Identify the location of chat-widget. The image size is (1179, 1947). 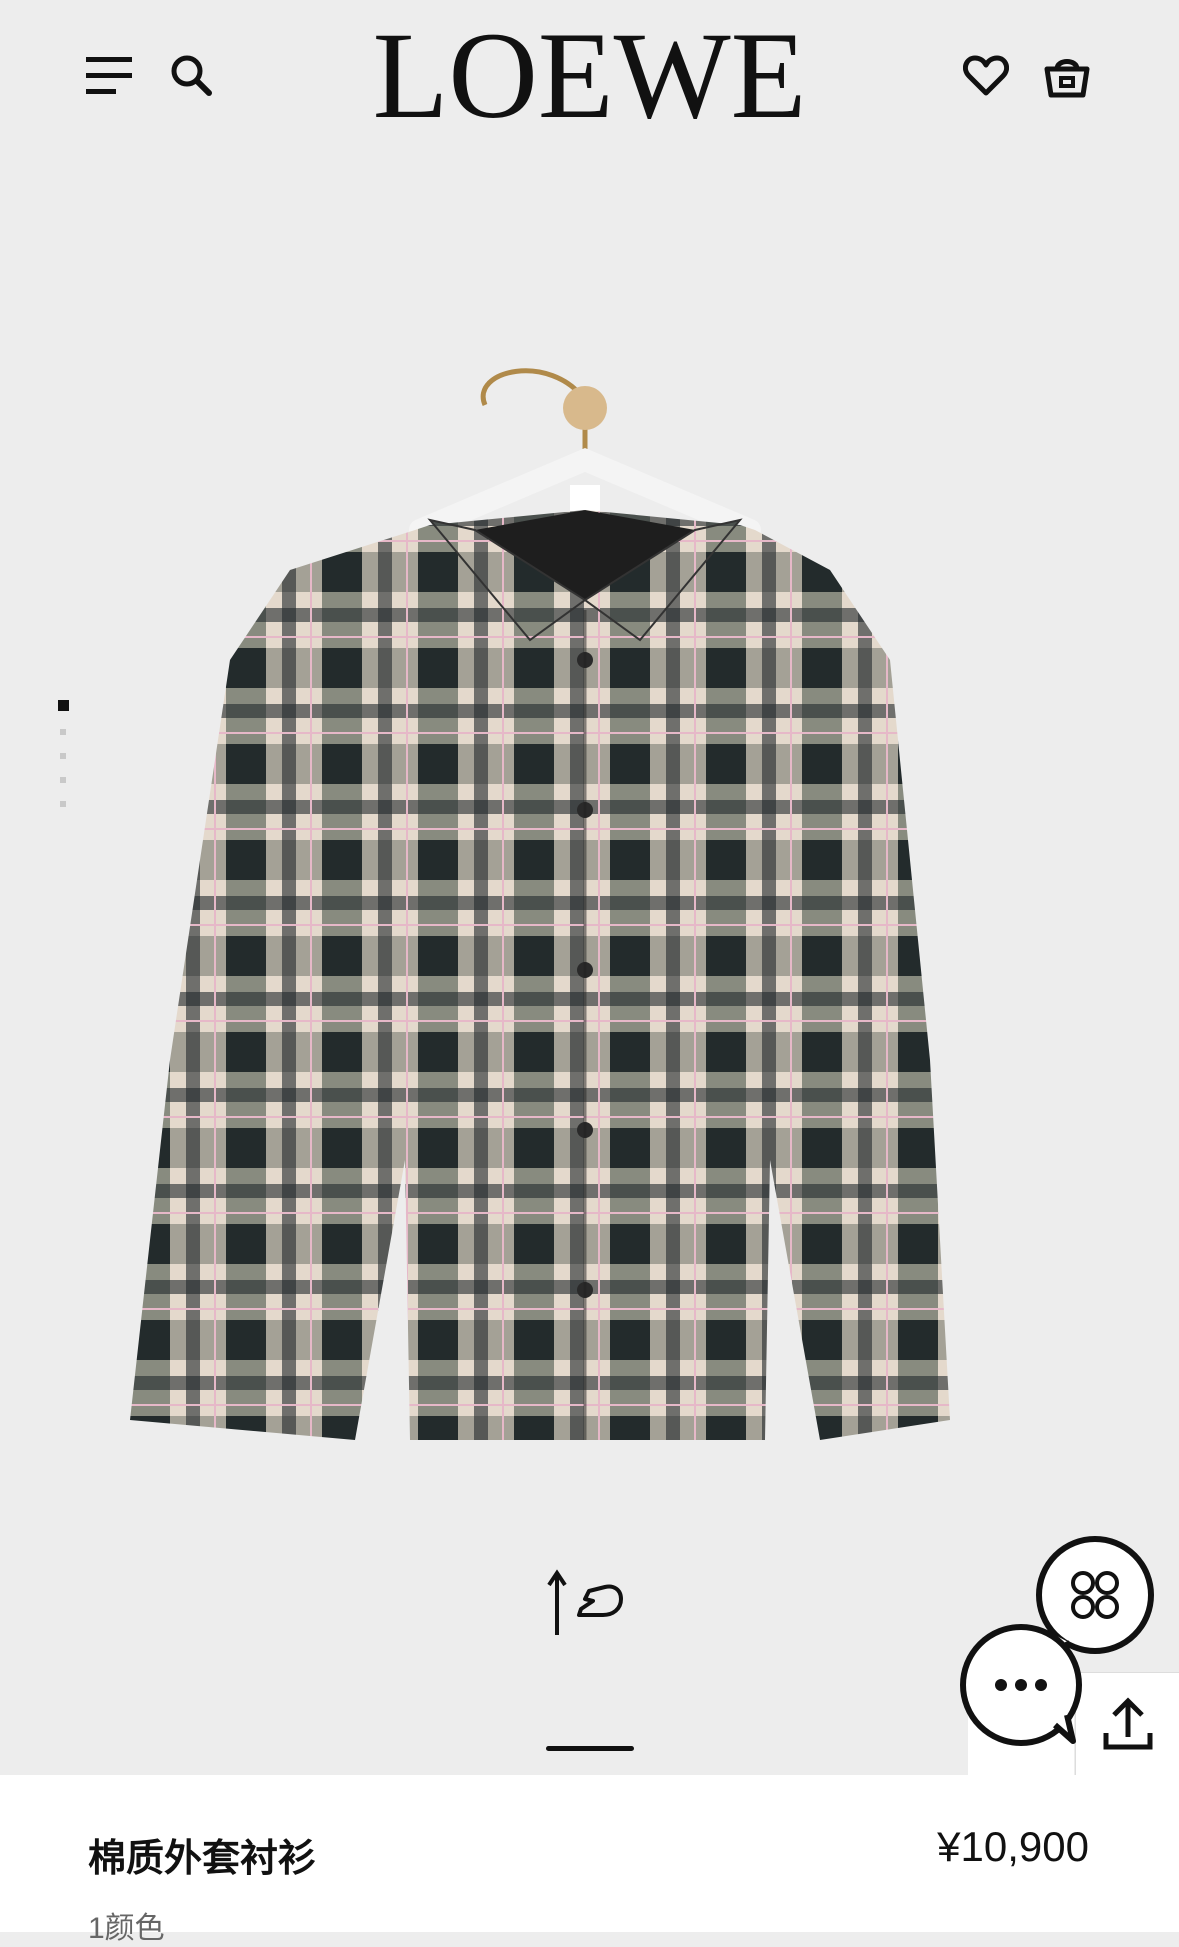
(1067, 1655).